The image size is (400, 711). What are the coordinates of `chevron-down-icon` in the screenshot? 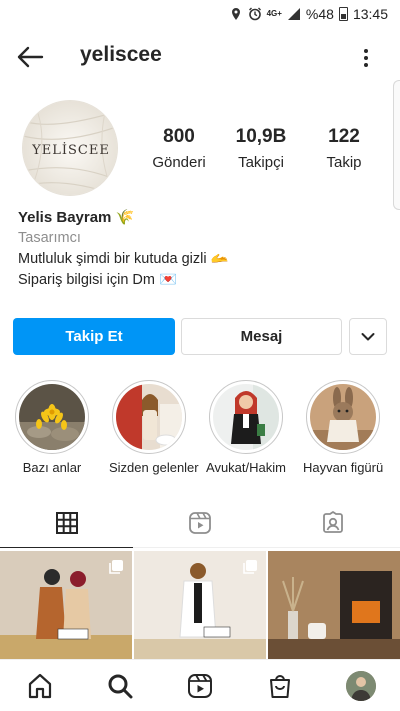 It's located at (368, 336).